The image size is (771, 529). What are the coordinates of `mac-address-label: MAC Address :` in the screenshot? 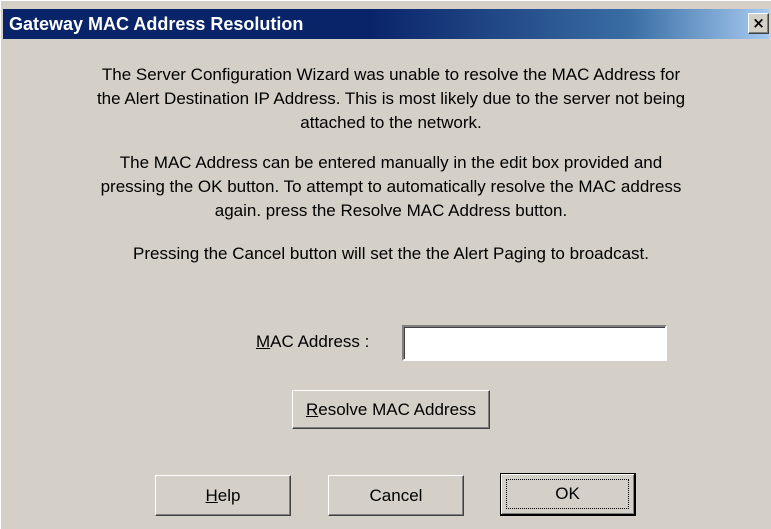 It's located at (312, 342).